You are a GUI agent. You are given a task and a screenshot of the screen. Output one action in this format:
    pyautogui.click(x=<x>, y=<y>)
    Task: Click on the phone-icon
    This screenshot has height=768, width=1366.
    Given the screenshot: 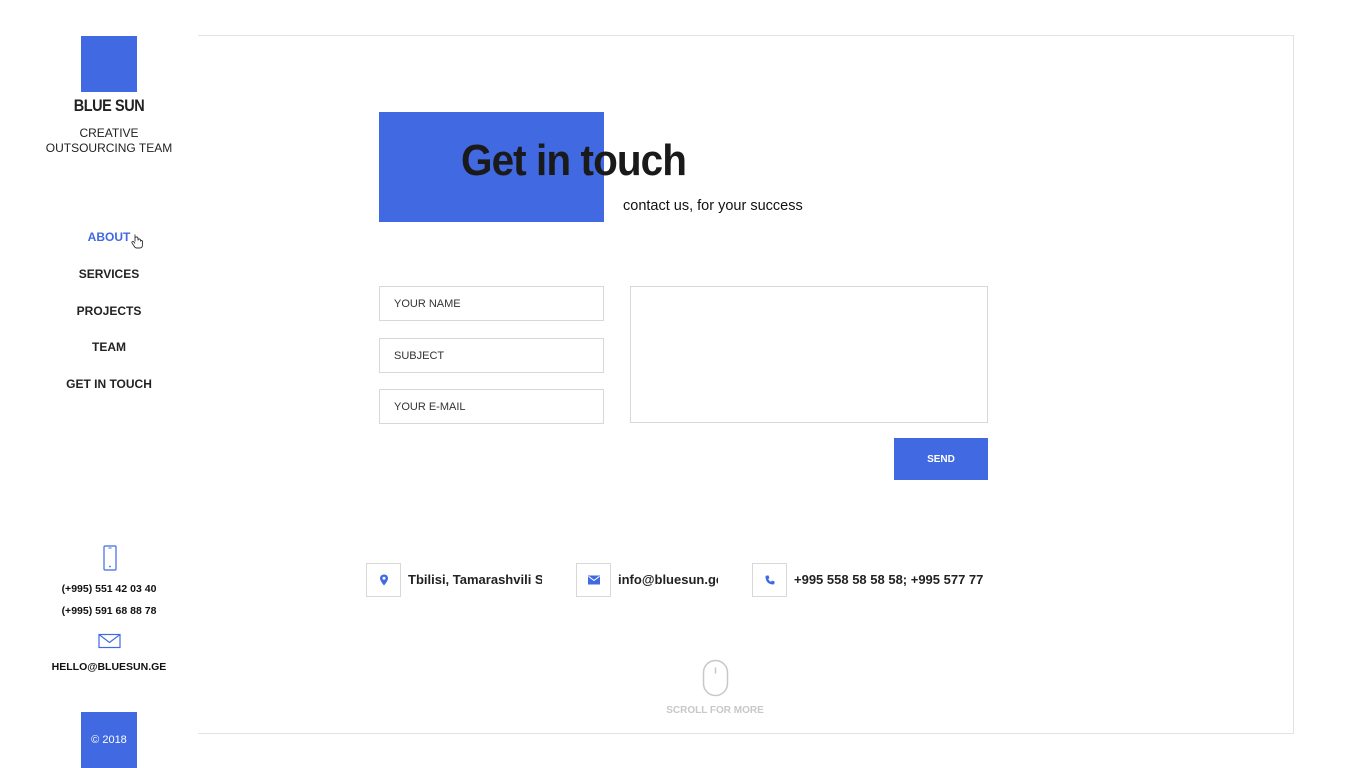 What is the action you would take?
    pyautogui.click(x=769, y=580)
    